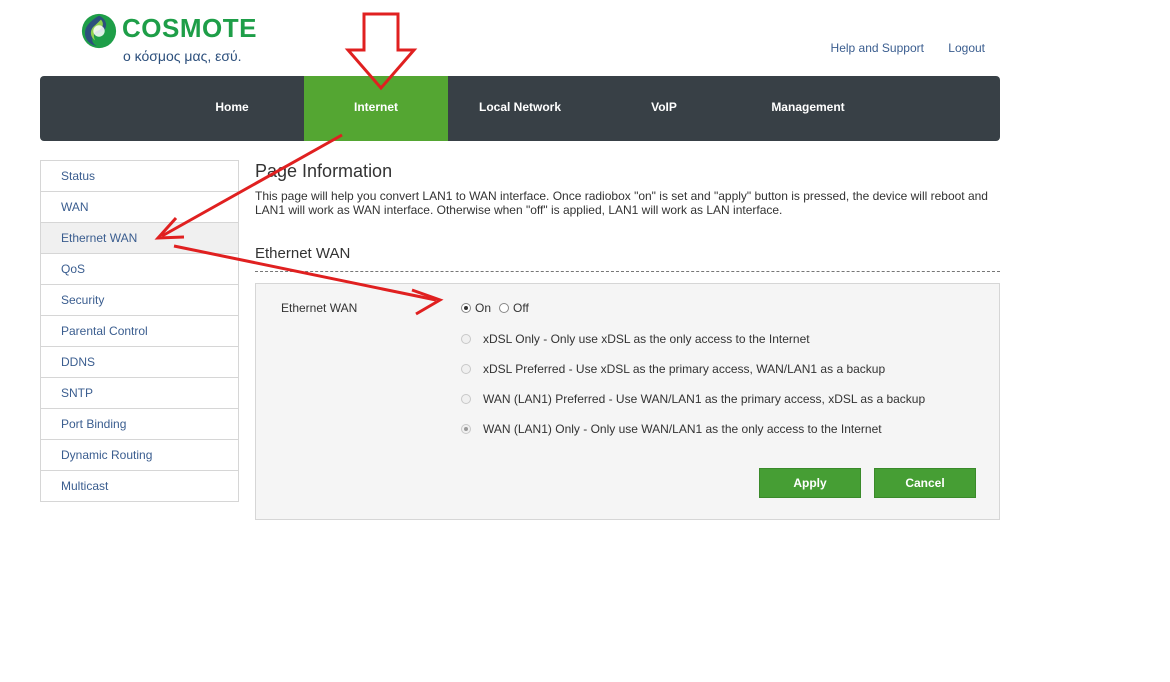 This screenshot has width=1170, height=682. Describe the element at coordinates (324, 171) in the screenshot. I see `page-title: Page Information` at that location.